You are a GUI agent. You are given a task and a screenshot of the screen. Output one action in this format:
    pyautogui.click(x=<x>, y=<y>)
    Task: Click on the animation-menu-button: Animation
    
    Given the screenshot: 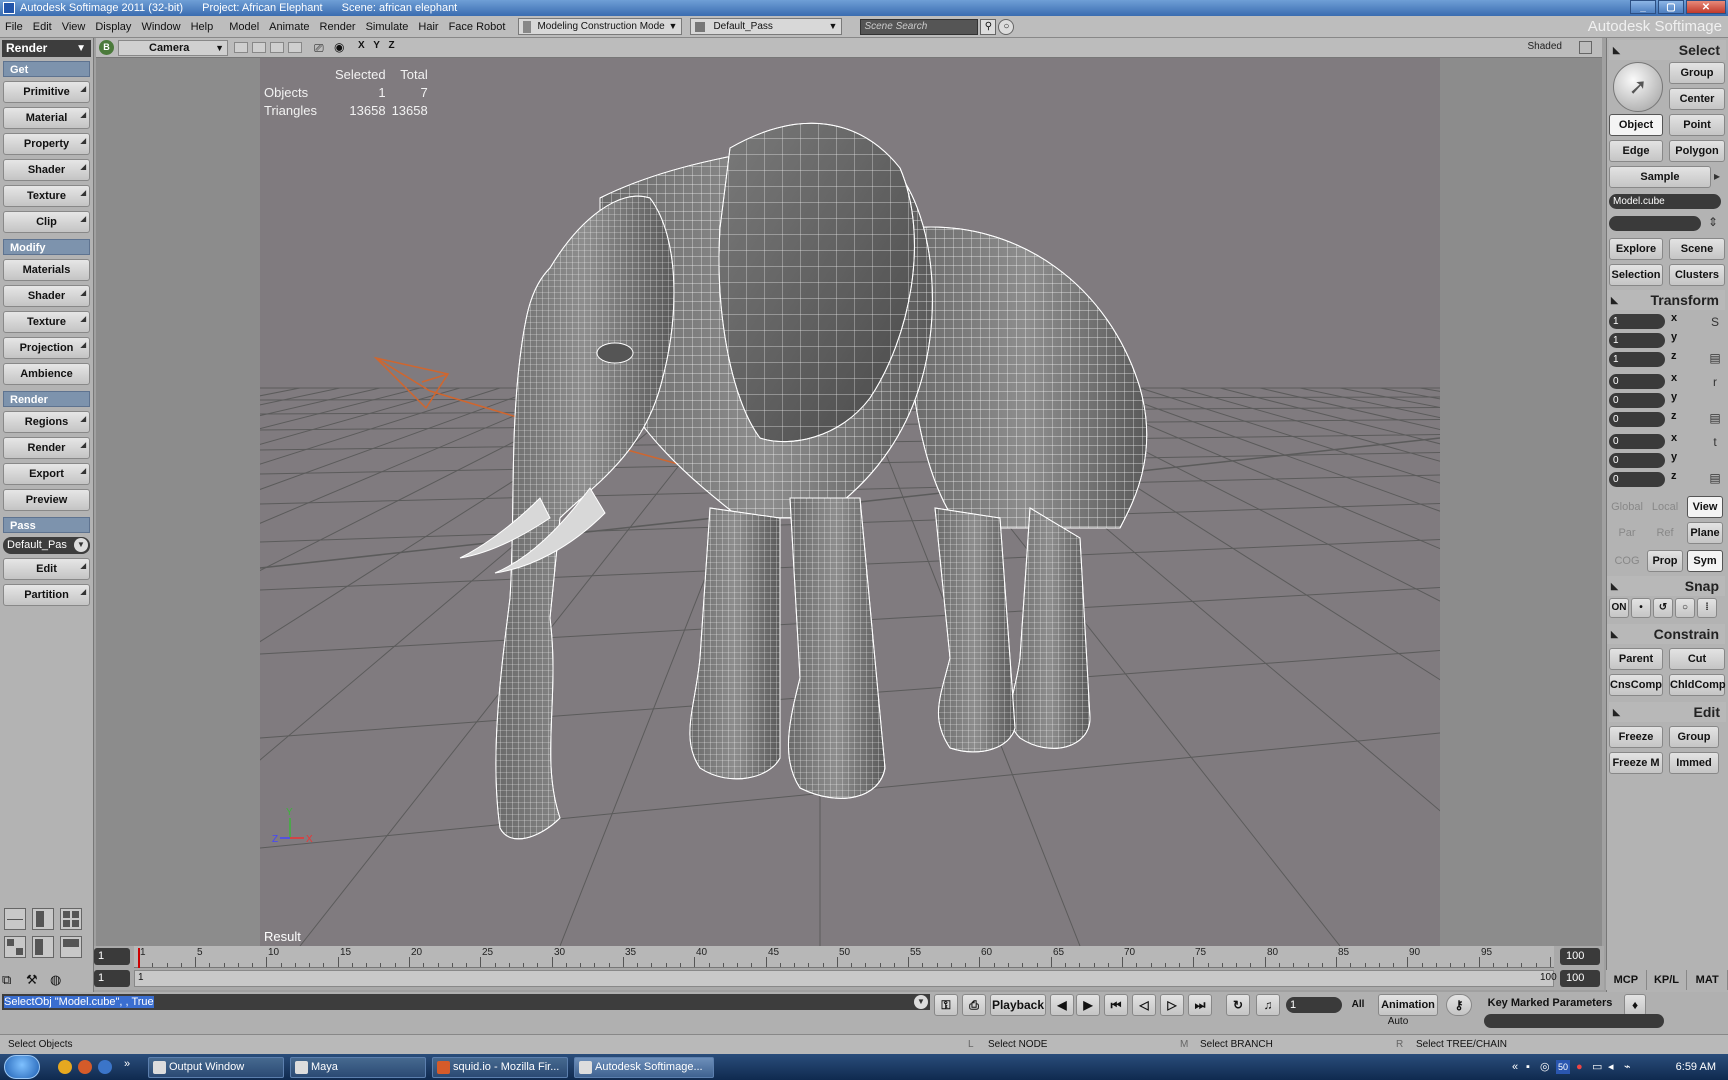 What is the action you would take?
    pyautogui.click(x=1408, y=1005)
    